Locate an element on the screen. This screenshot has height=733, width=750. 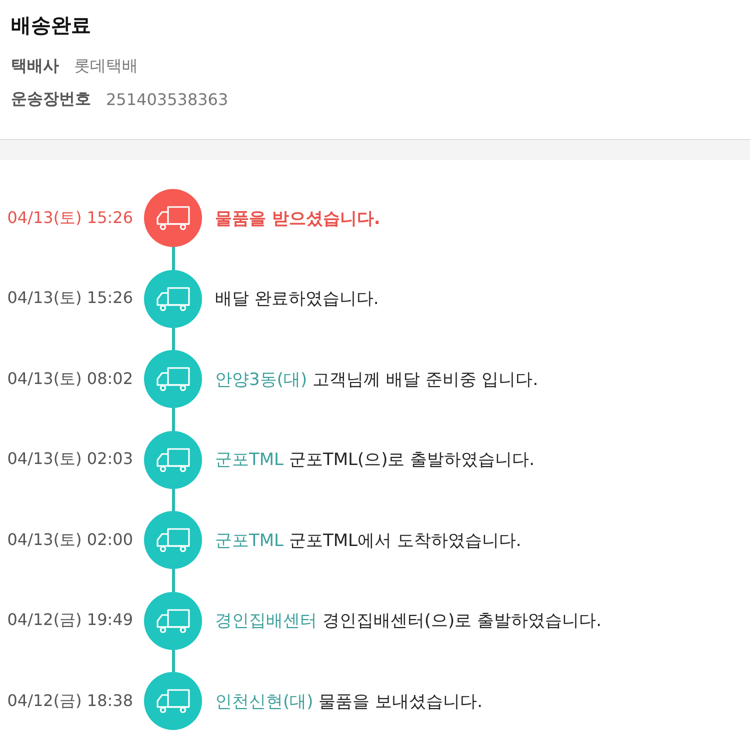
event-message: 배달 완료하였습니다. is located at coordinates (297, 299).